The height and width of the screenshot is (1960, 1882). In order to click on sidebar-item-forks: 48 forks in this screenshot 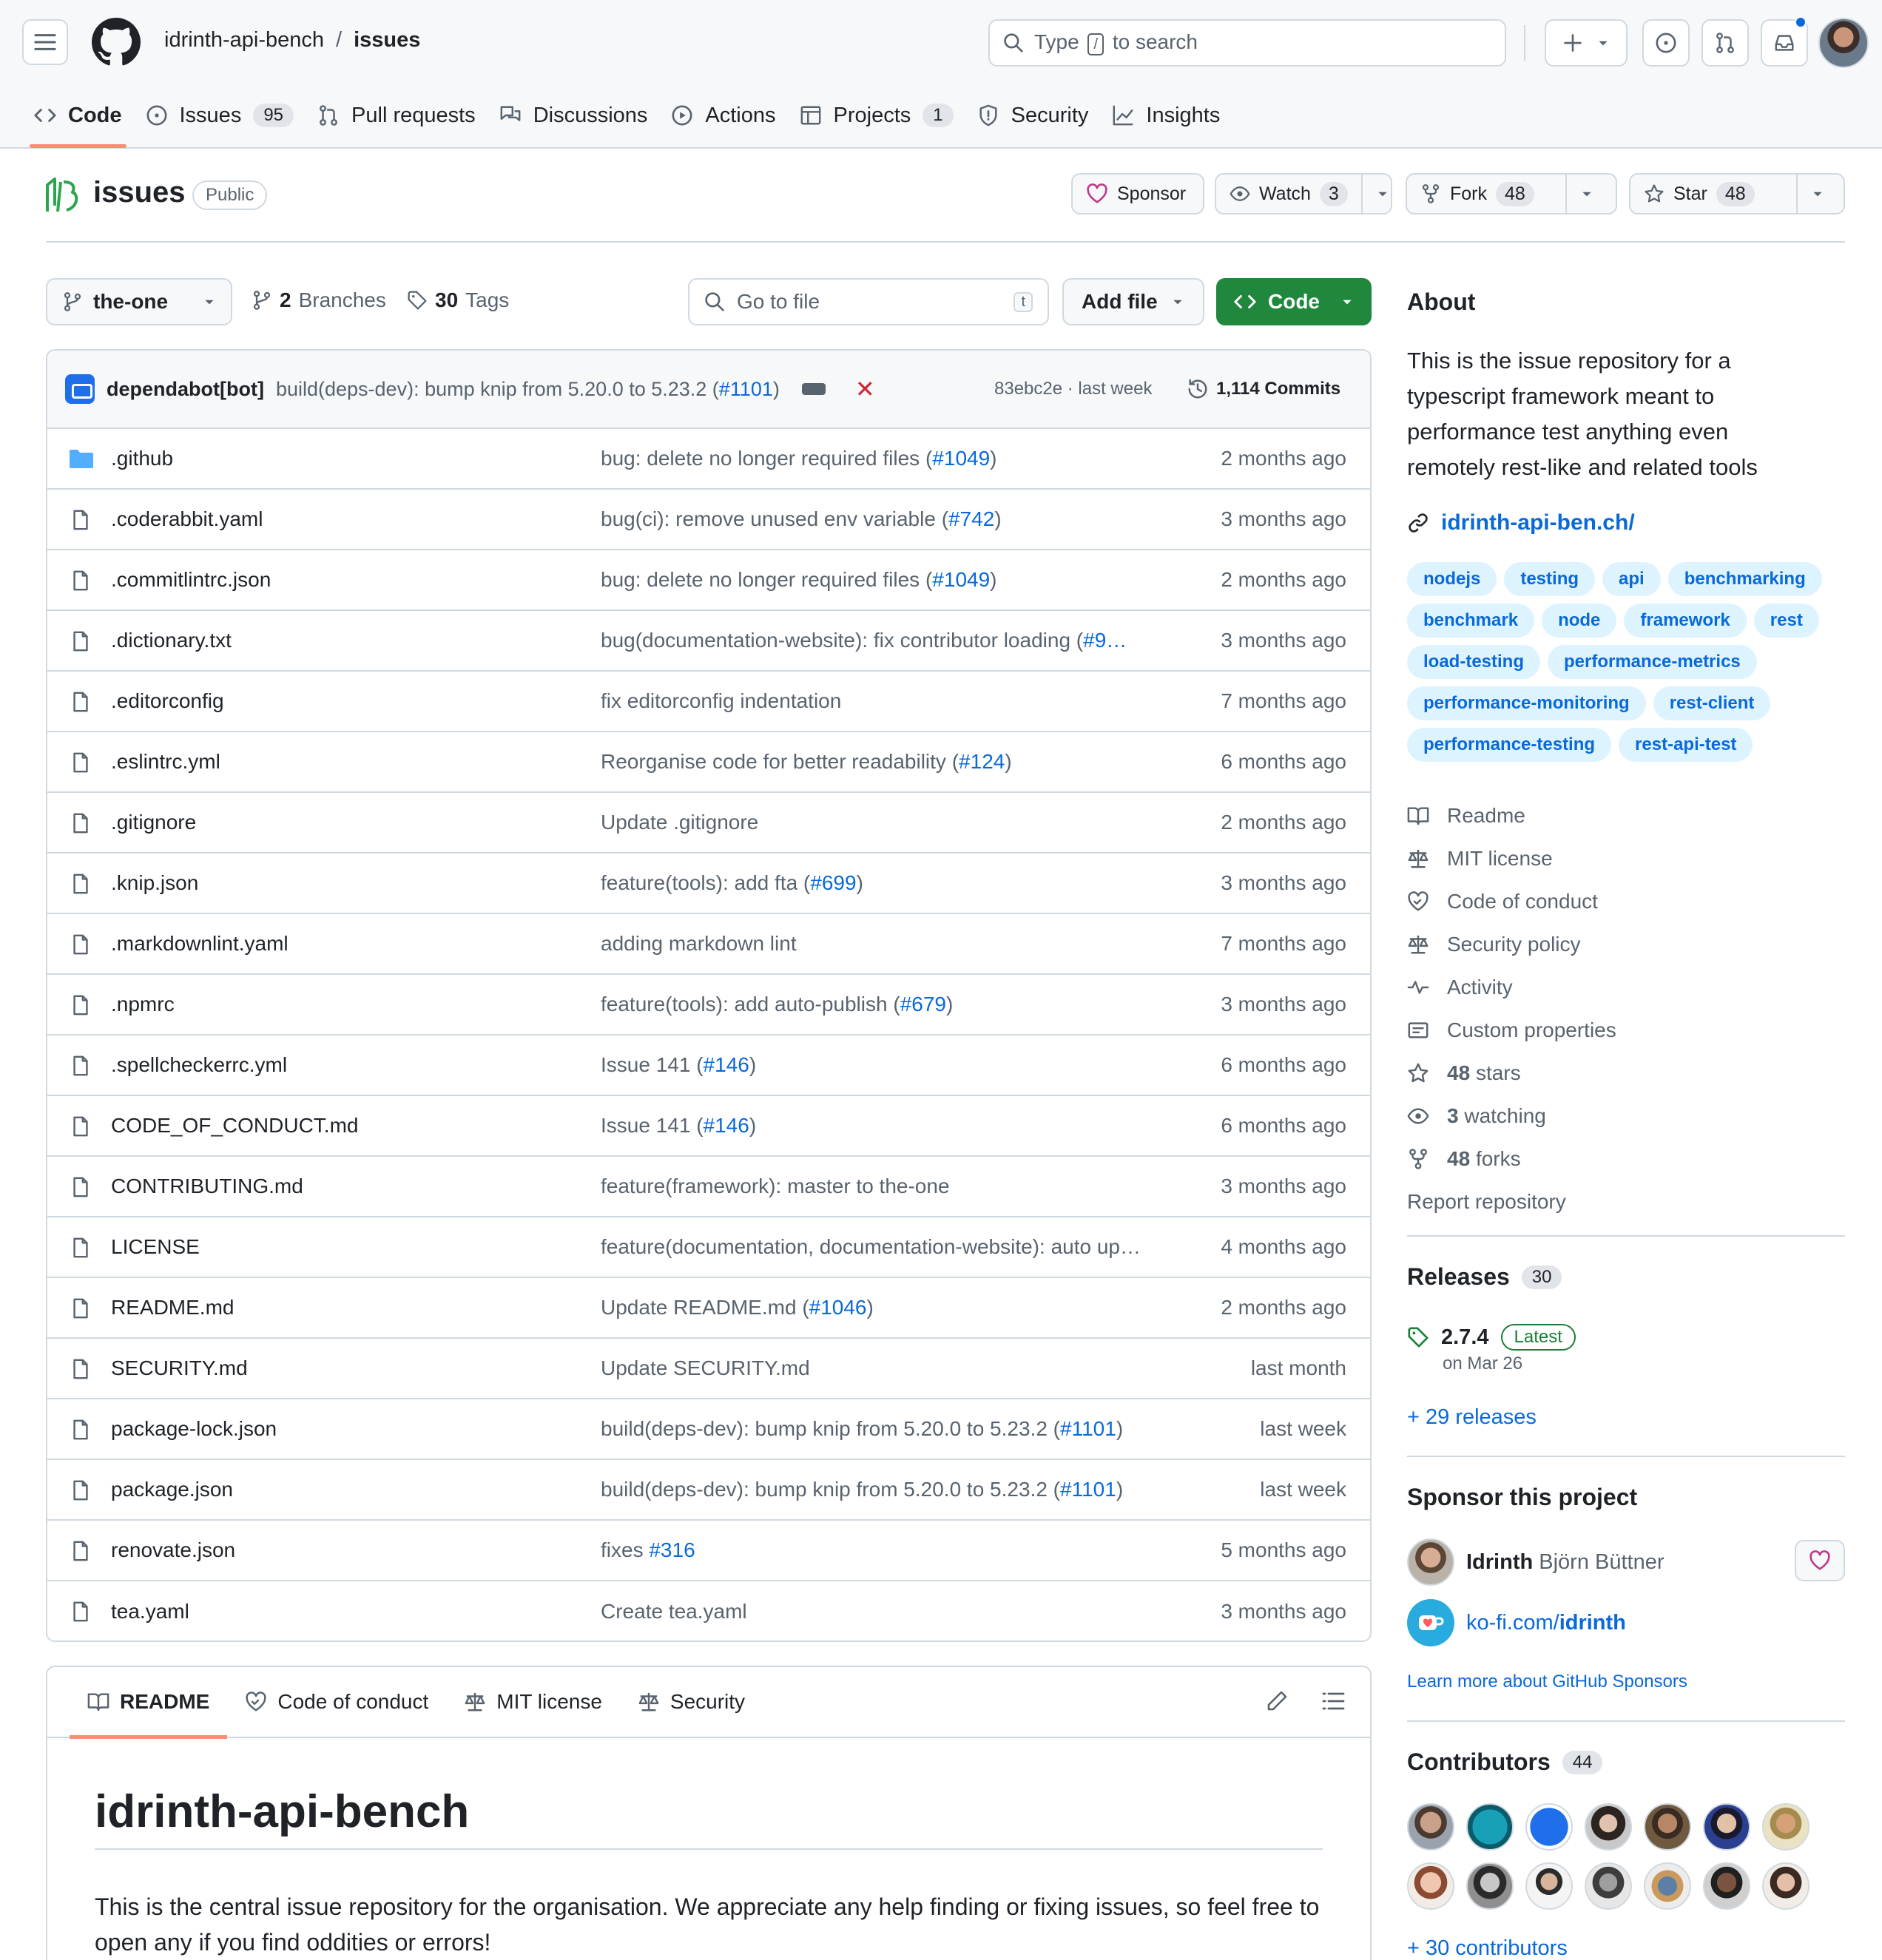, I will do `click(1511, 1159)`.